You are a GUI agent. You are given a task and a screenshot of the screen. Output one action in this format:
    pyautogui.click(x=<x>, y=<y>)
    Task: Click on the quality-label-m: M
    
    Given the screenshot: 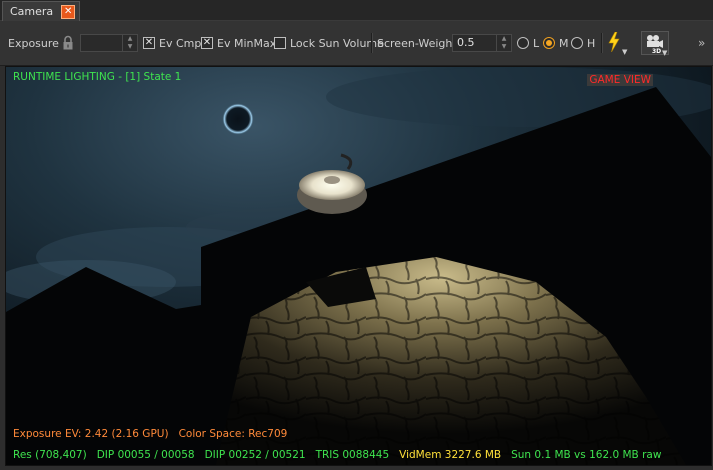 What is the action you would take?
    pyautogui.click(x=564, y=43)
    